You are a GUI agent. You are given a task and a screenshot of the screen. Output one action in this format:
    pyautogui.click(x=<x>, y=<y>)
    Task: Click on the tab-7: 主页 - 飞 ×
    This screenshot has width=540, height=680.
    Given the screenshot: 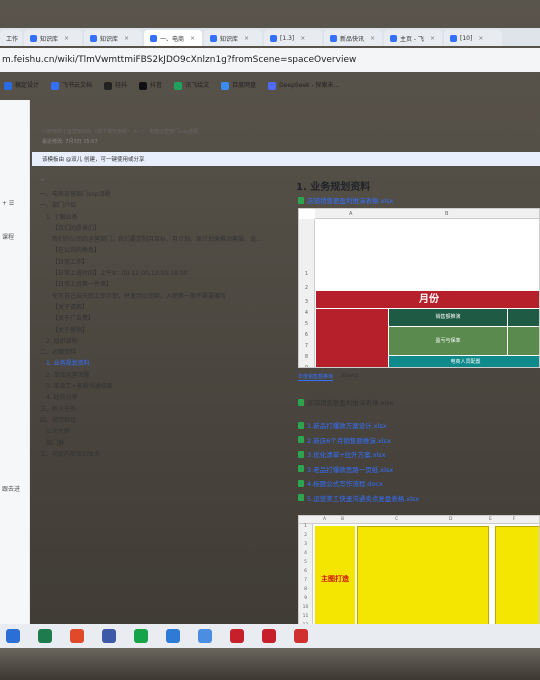 What is the action you would take?
    pyautogui.click(x=413, y=38)
    